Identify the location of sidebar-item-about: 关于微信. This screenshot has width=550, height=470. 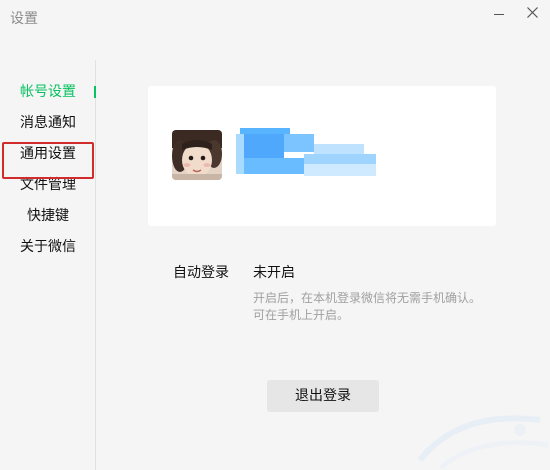
(48, 247).